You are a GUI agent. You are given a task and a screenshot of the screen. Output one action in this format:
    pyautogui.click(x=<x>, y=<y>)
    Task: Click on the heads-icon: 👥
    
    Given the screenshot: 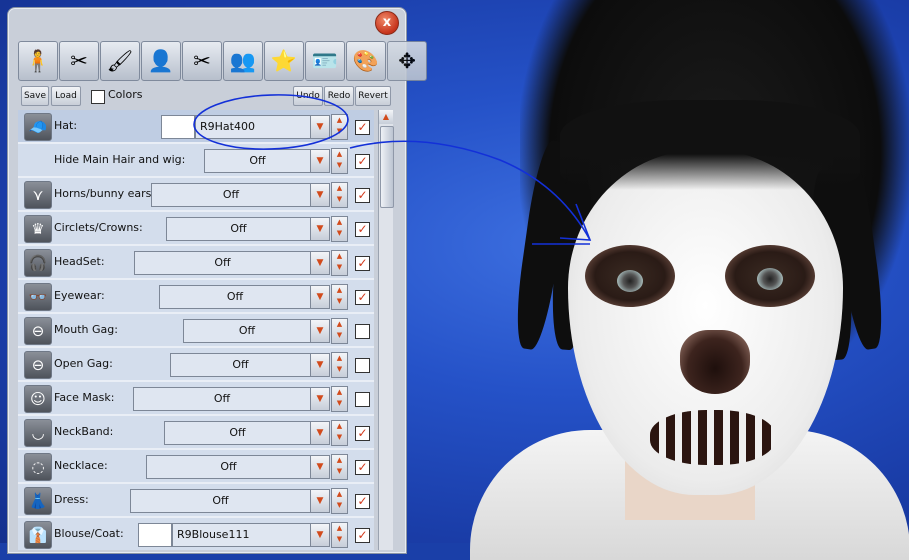 What is the action you would take?
    pyautogui.click(x=243, y=61)
    